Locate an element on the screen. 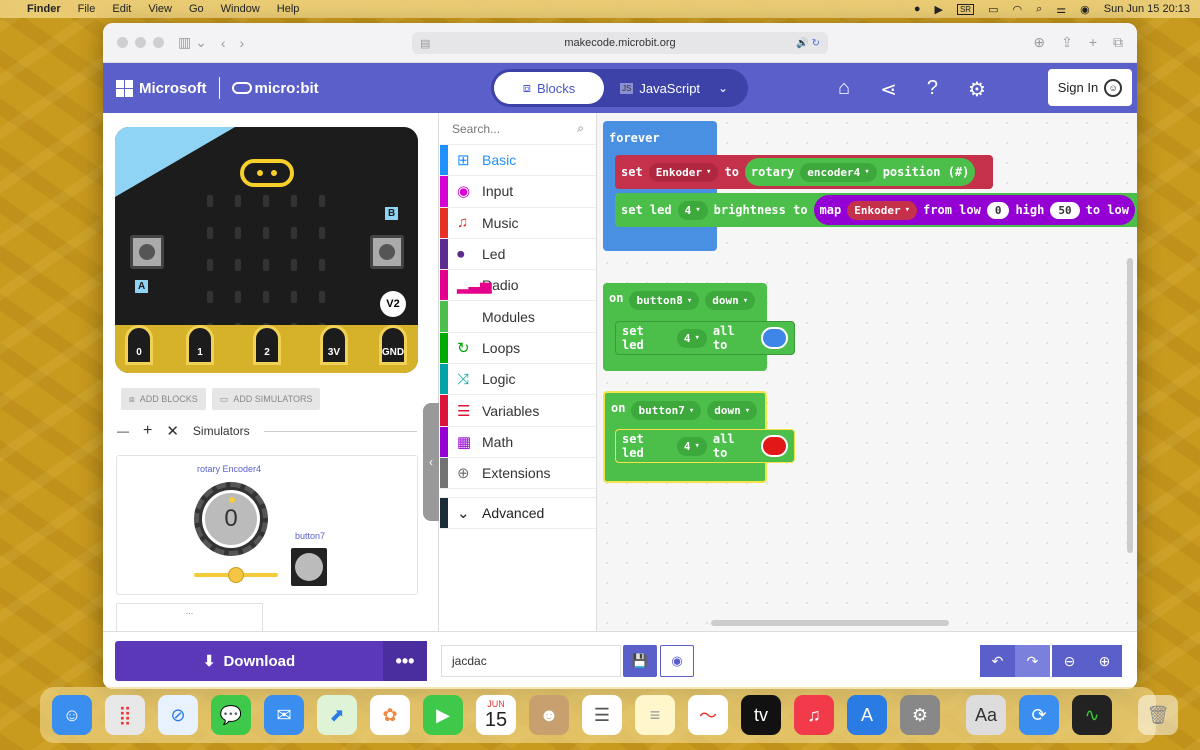 This screenshot has width=1200, height=750. from-high-input: 50 is located at coordinates (1065, 210).